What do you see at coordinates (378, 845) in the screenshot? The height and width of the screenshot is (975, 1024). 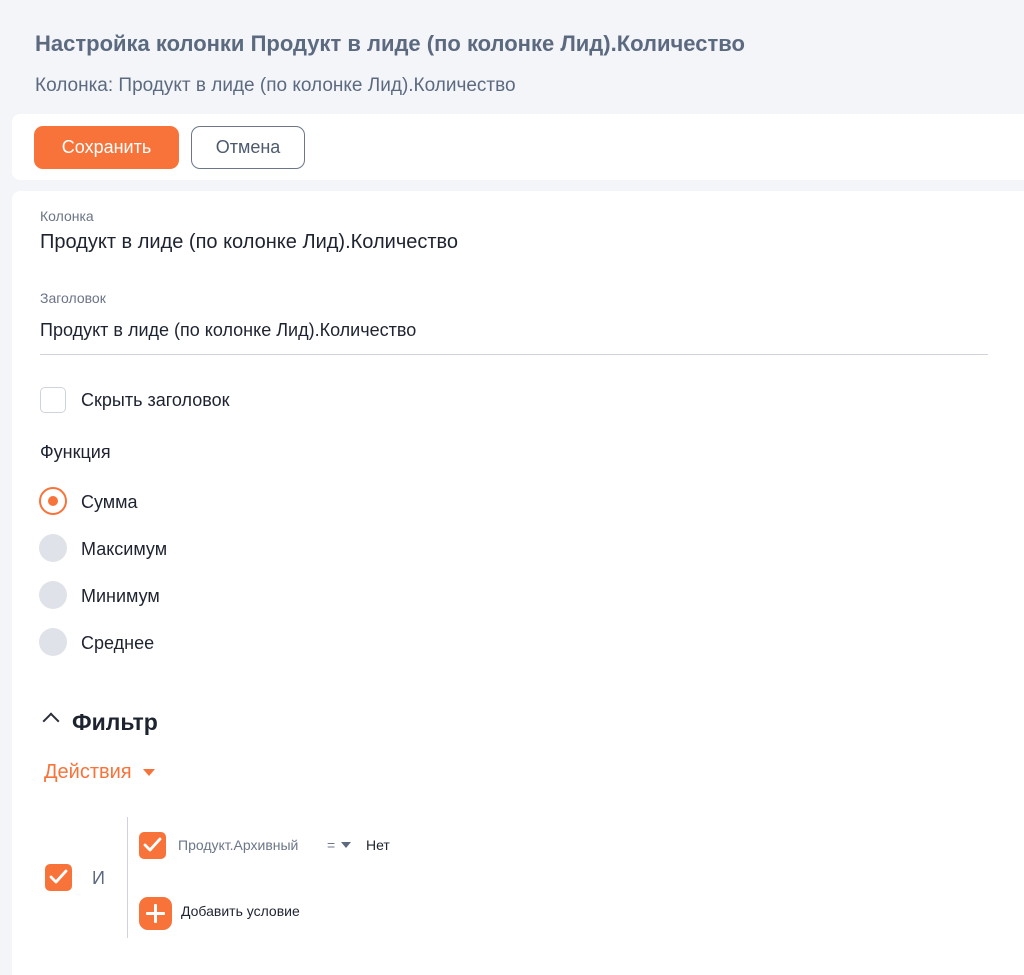 I see `condition-value: Нет` at bounding box center [378, 845].